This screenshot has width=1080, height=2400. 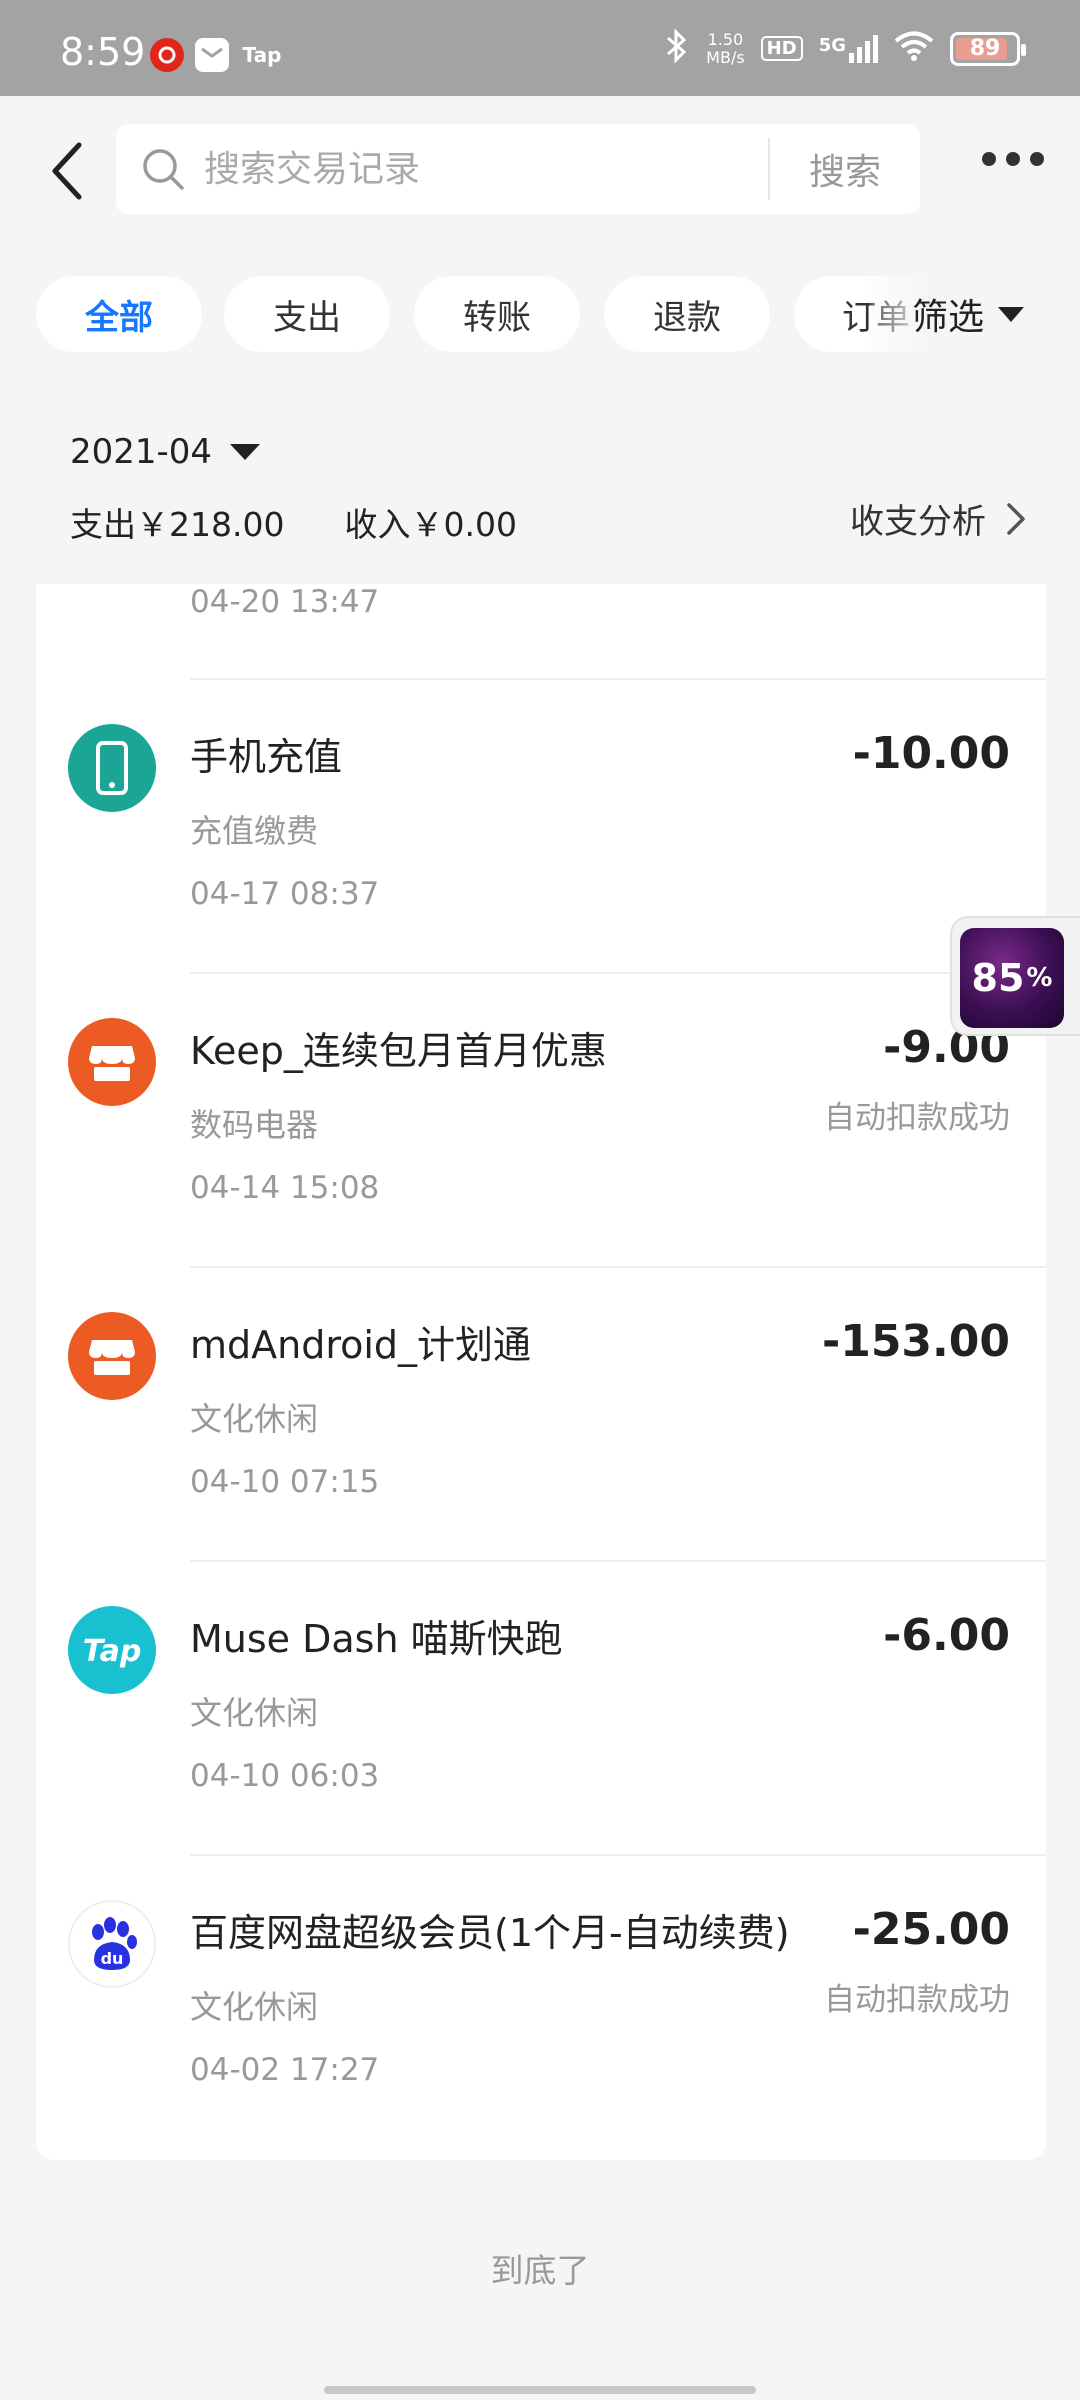 What do you see at coordinates (968, 314) in the screenshot?
I see `filter-button: 筛选` at bounding box center [968, 314].